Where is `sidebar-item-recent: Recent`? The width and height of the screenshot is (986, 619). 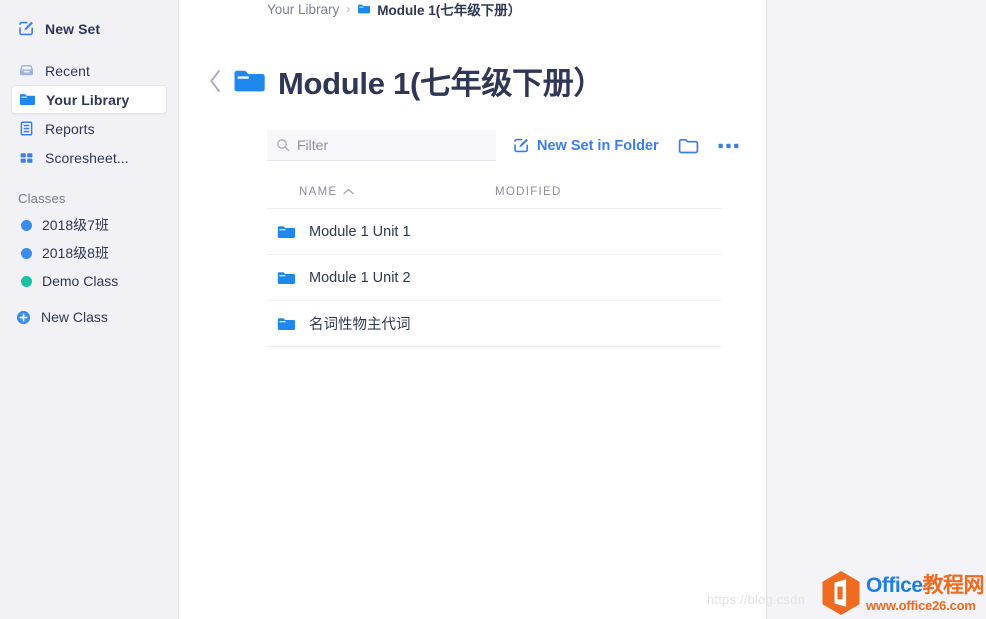
sidebar-item-recent: Recent is located at coordinates (89, 70).